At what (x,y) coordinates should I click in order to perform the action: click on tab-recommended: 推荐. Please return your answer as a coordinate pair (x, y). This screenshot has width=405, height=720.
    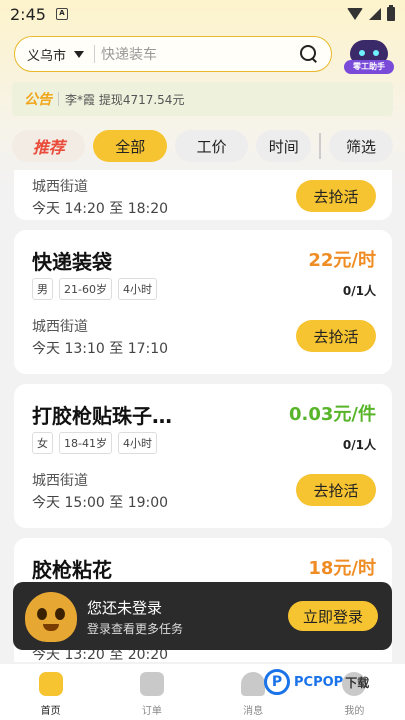
    Looking at the image, I should click on (49, 146).